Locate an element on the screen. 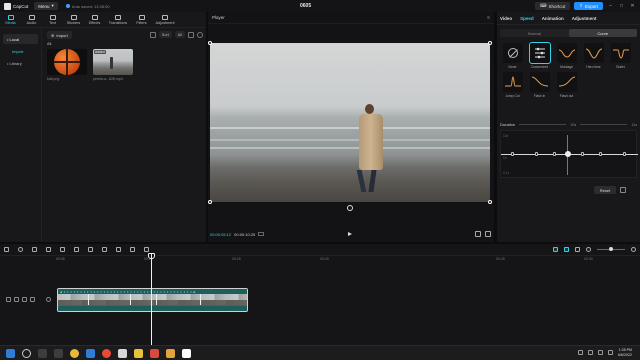  tab-video: Video is located at coordinates (506, 18).